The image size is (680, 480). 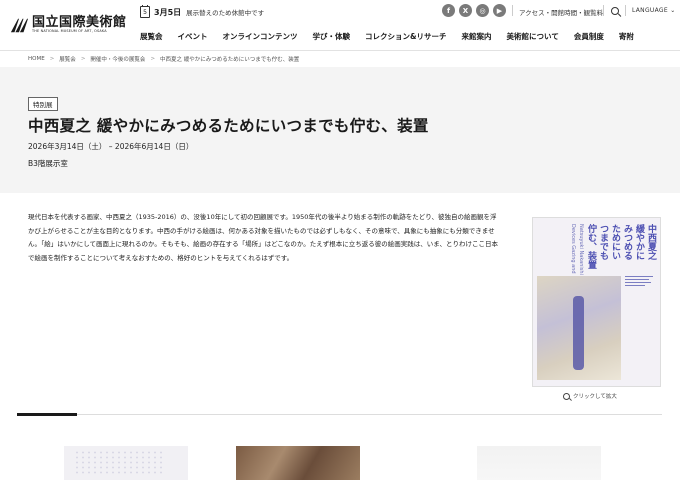 I want to click on poster-line: 中西夏之, so click(x=651, y=242).